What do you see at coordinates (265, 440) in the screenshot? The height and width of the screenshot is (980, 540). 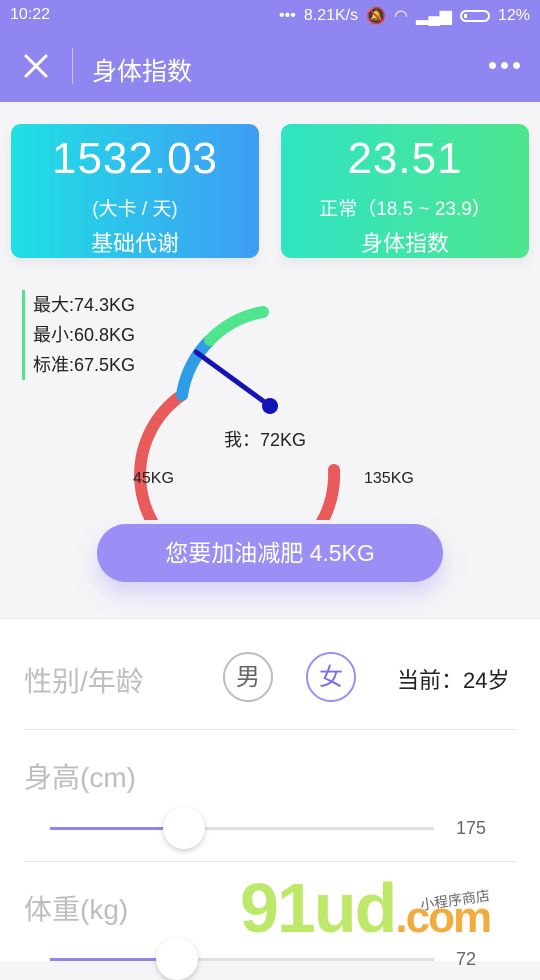 I see `gauge-current-label: 我：72KG` at bounding box center [265, 440].